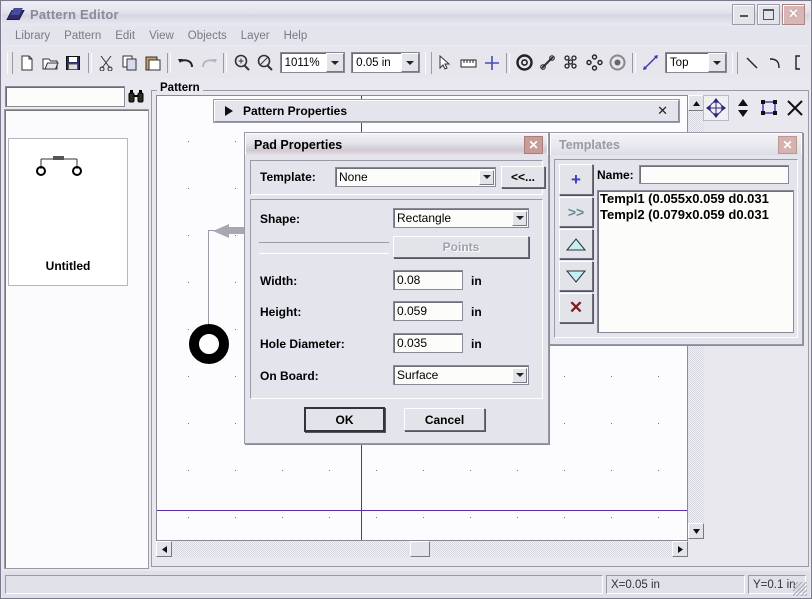 The image size is (812, 599). I want to click on via-array-icon, so click(594, 62).